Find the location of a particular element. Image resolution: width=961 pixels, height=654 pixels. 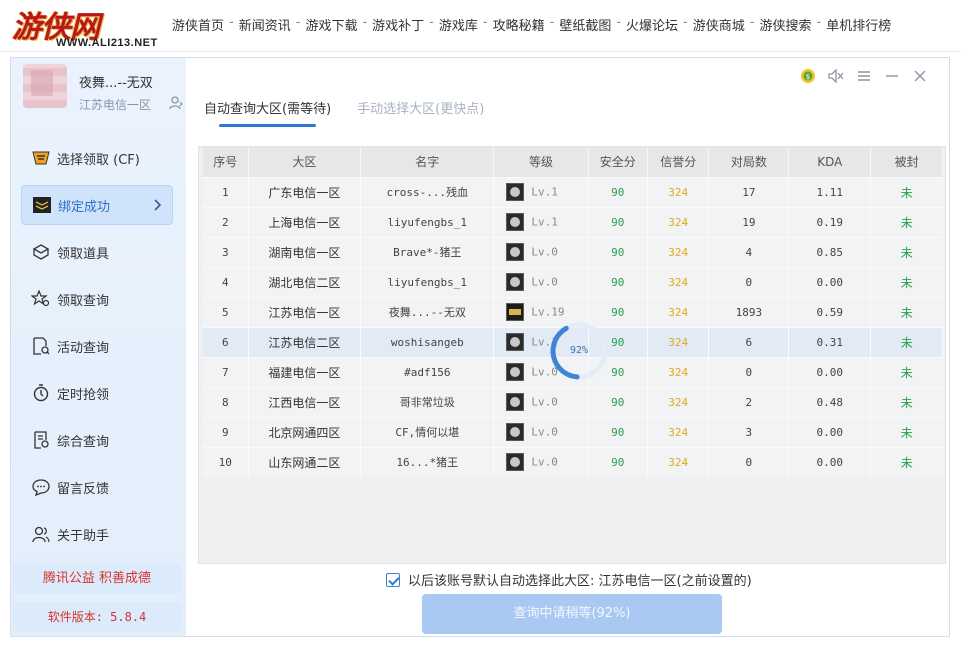

progress-percent: 92% is located at coordinates (579, 350).